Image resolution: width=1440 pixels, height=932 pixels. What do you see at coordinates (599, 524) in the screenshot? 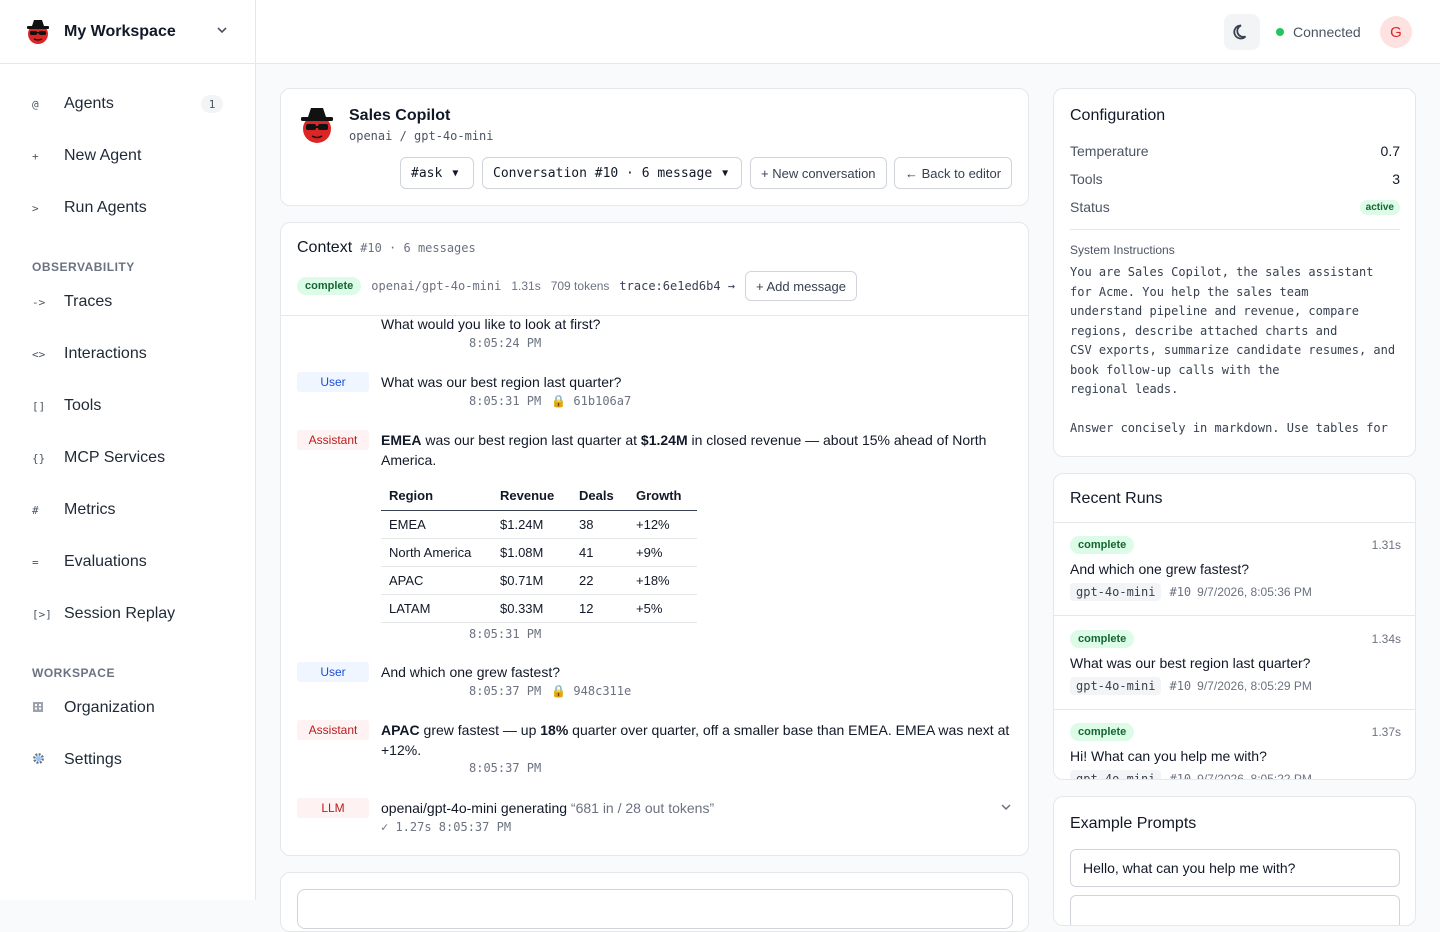
I see `table-cell: 38` at bounding box center [599, 524].